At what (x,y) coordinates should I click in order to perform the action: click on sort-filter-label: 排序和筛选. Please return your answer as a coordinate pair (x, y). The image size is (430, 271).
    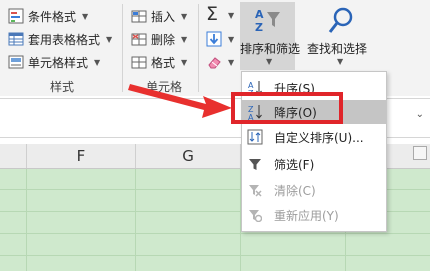
    Looking at the image, I should click on (270, 49).